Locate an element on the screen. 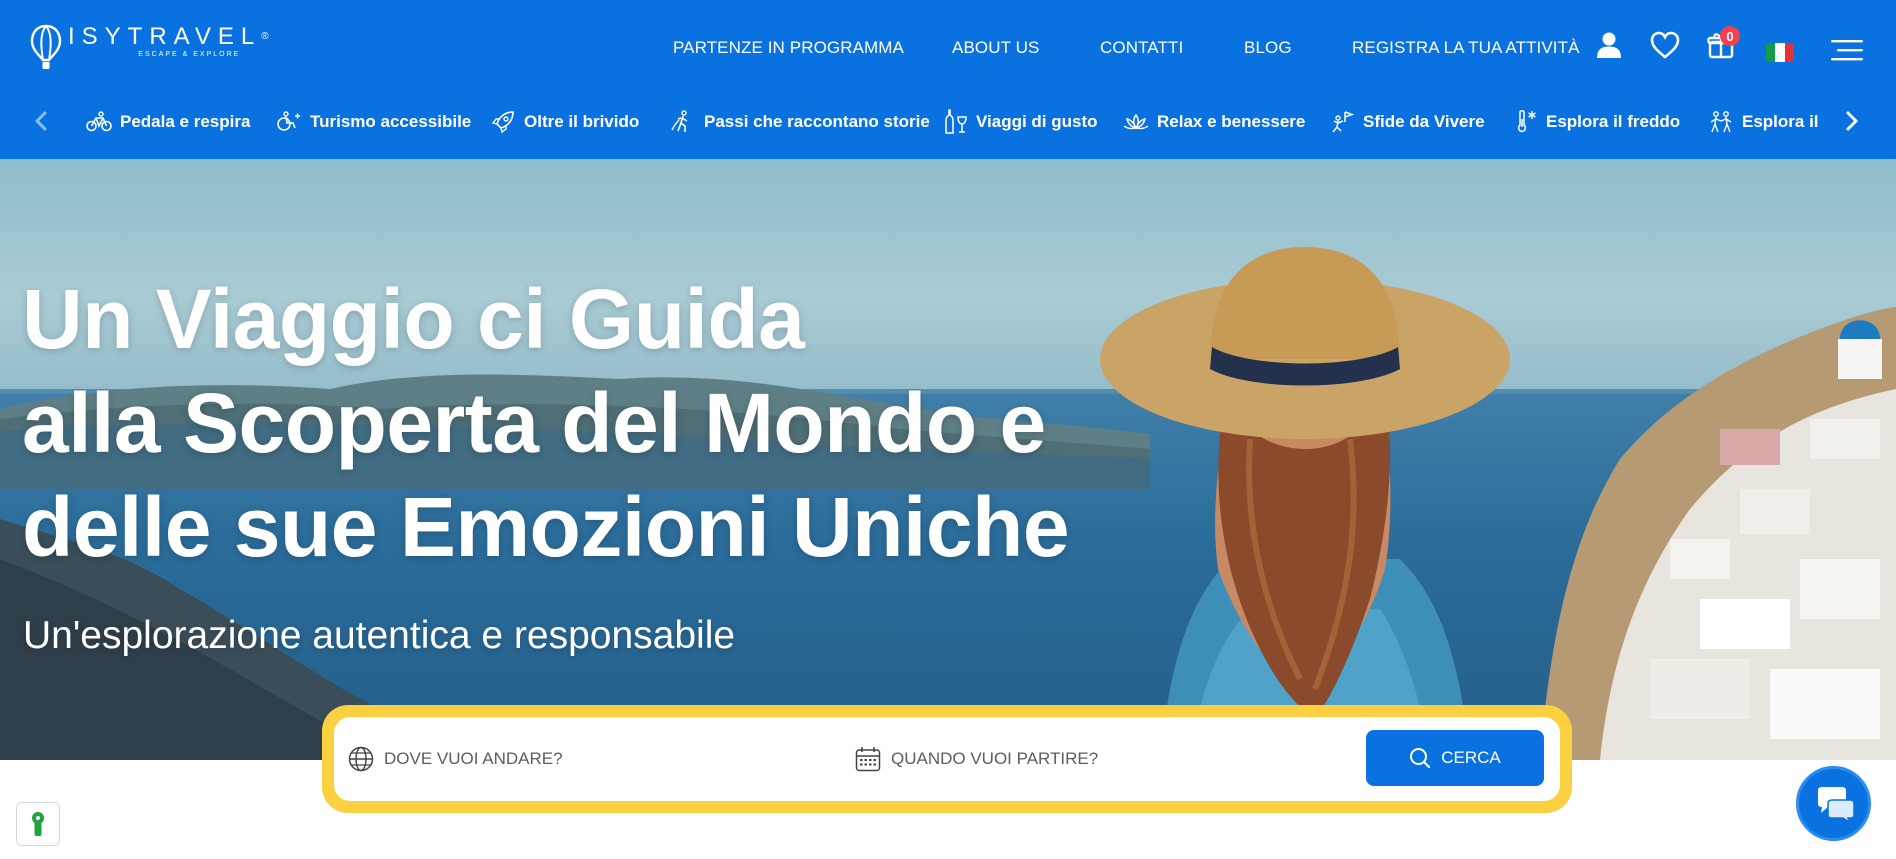 The image size is (1896, 859). chevron-right-icon is located at coordinates (1852, 121).